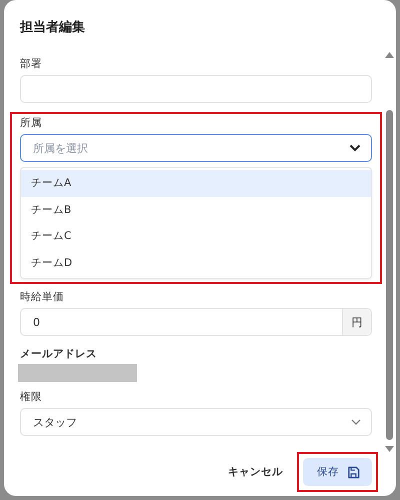  I want to click on field-label: メールアドレス, so click(59, 354).